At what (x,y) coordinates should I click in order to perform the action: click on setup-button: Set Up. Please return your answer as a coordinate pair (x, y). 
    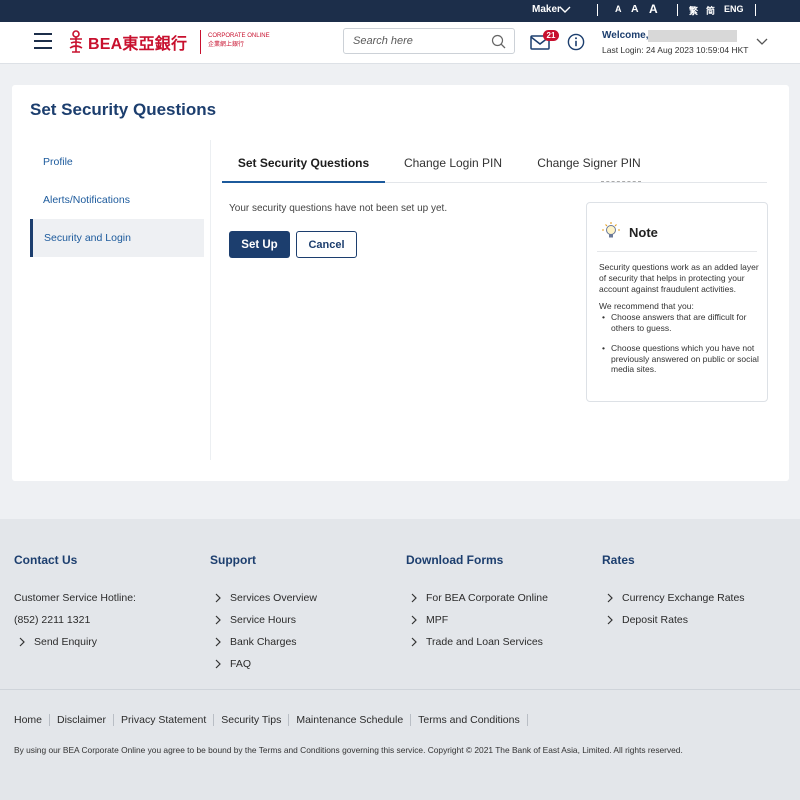
    Looking at the image, I should click on (259, 244).